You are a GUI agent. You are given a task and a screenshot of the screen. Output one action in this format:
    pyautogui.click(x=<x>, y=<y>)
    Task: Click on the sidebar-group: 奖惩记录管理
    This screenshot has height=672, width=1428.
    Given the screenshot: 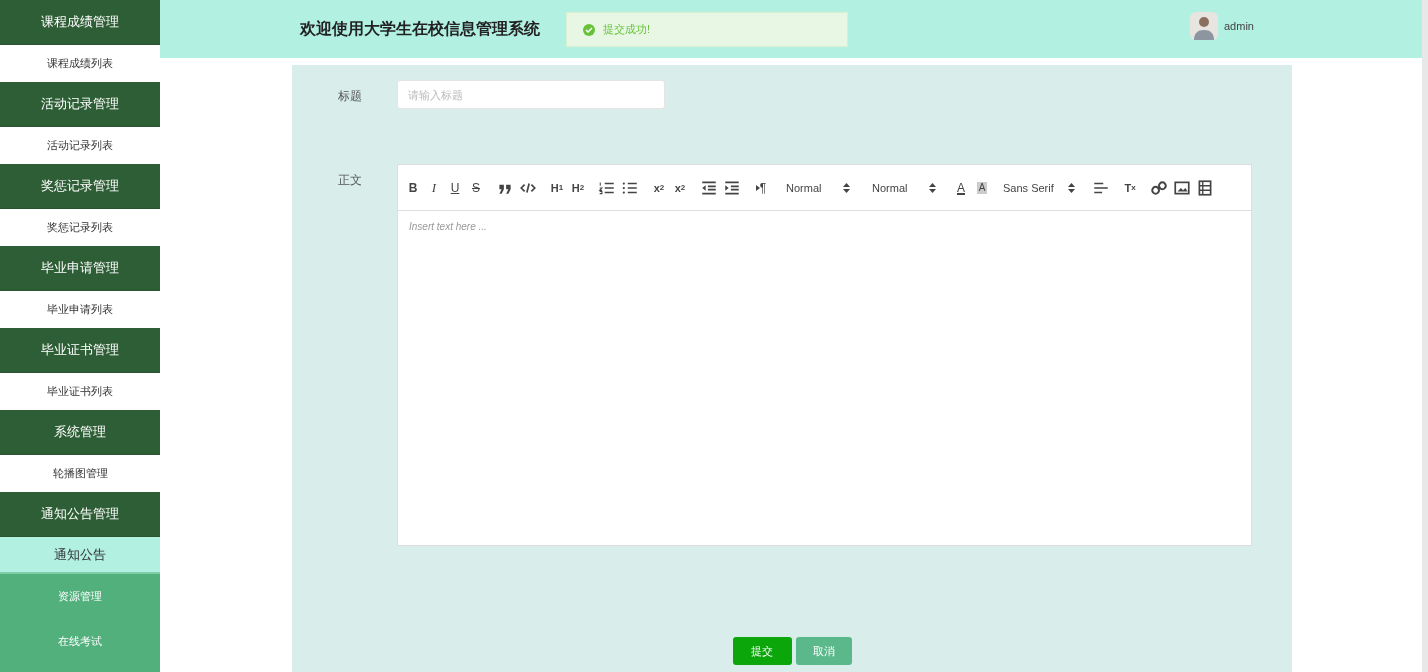 What is the action you would take?
    pyautogui.click(x=80, y=186)
    